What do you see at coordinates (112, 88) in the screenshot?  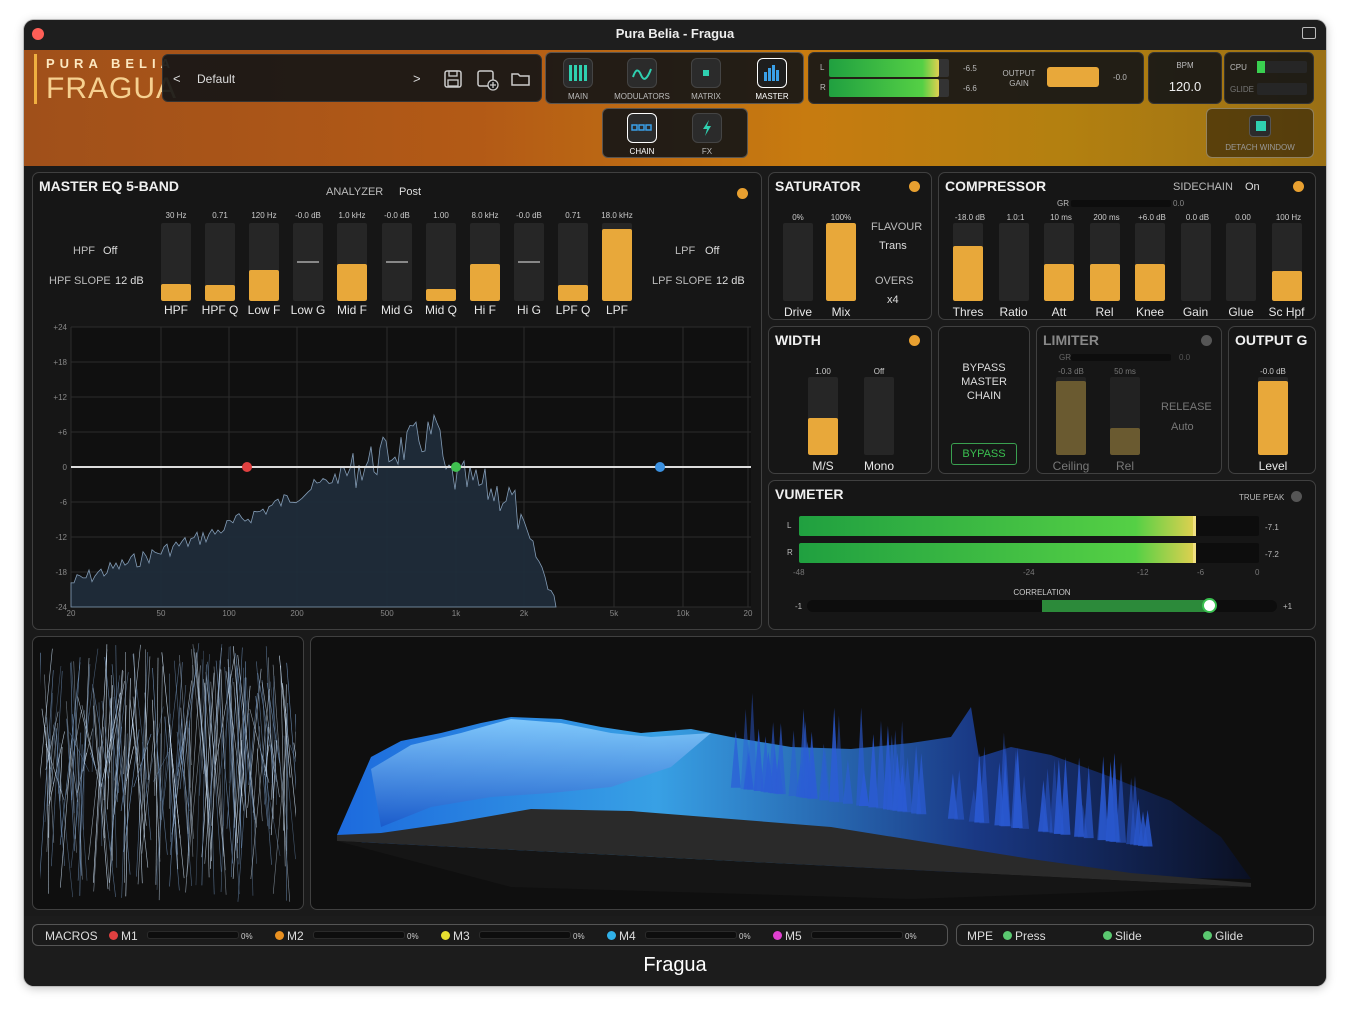 I see `logo-product: FRAGUA` at bounding box center [112, 88].